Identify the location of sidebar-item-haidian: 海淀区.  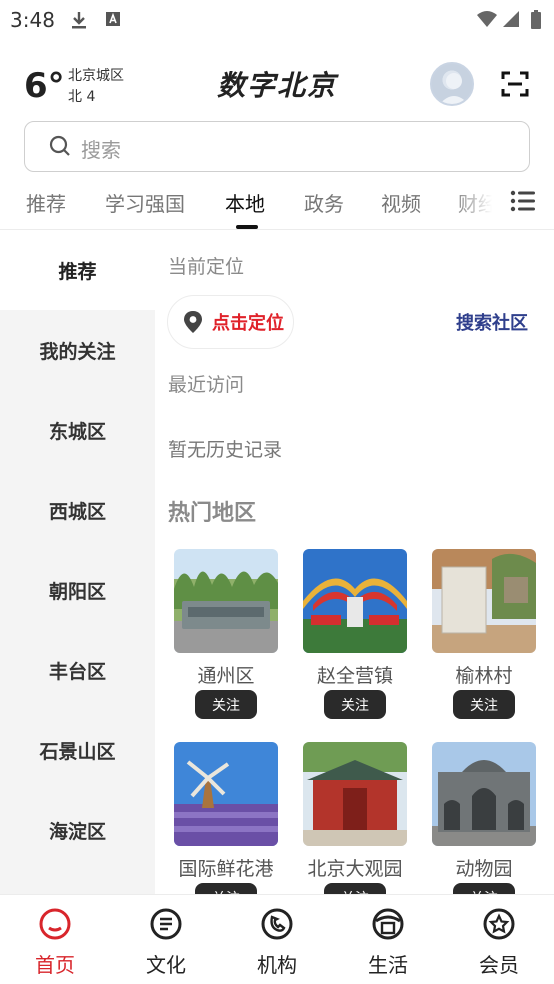
(77, 830).